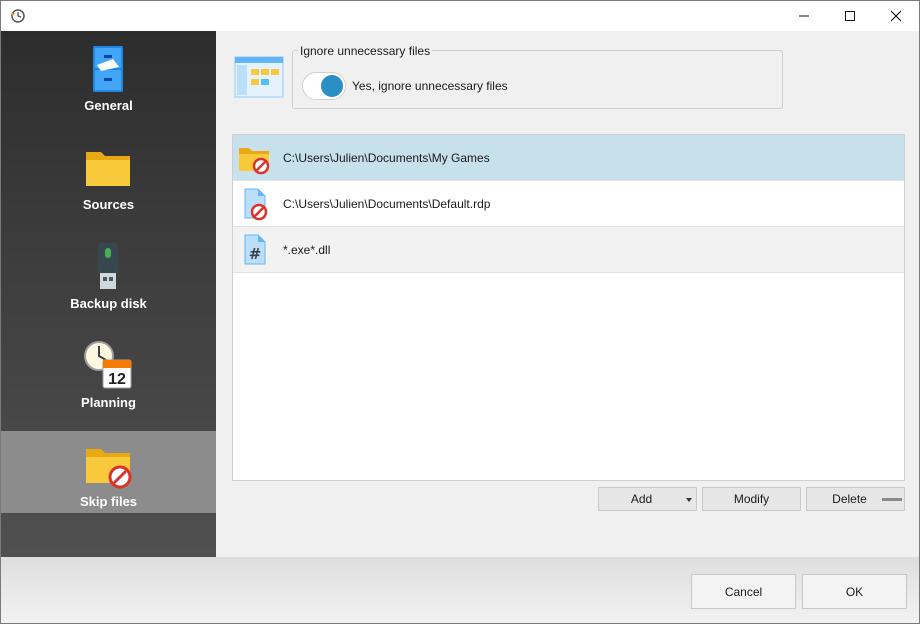  What do you see at coordinates (117, 379) in the screenshot?
I see `svg-text: 12` at bounding box center [117, 379].